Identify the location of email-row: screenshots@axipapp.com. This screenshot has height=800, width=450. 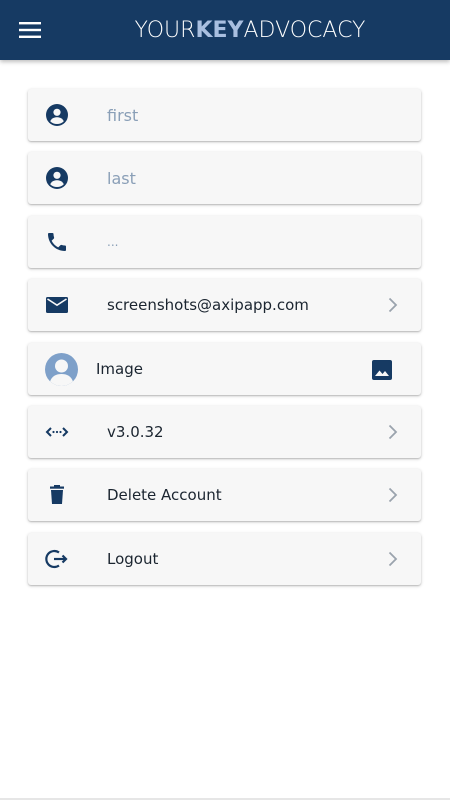
(224, 305).